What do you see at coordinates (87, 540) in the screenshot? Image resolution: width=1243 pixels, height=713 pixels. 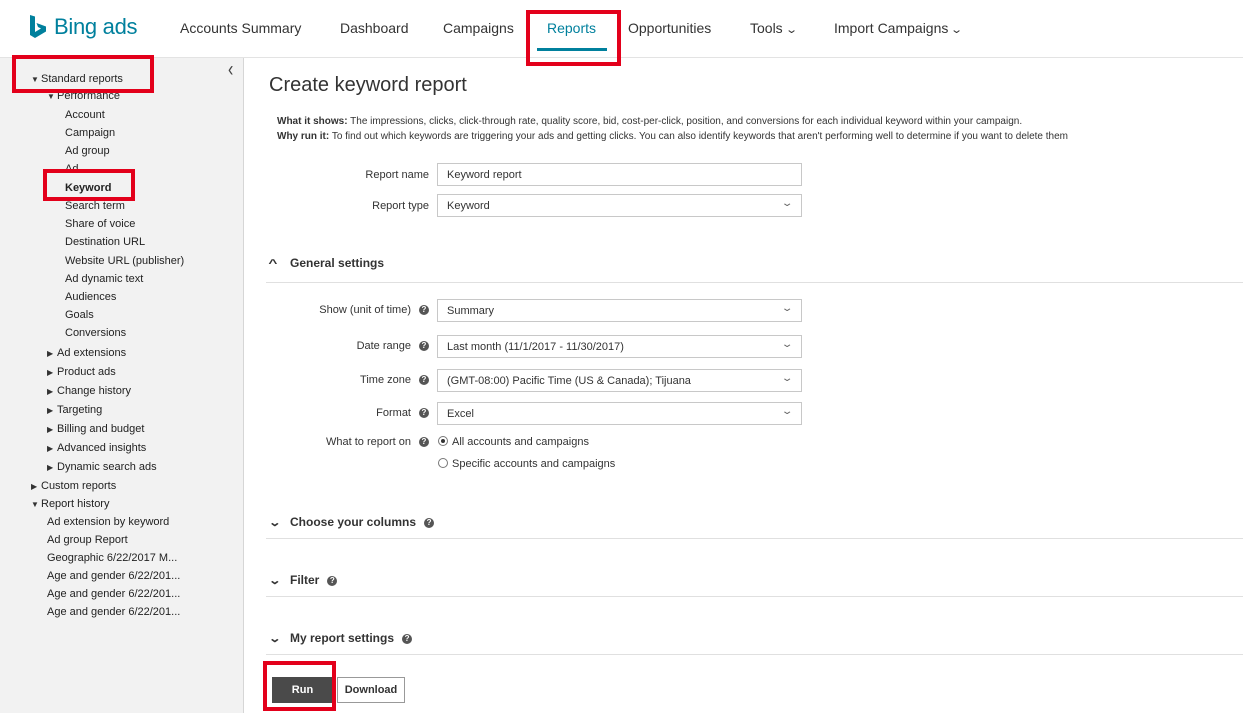 I see `history-item: Ad group Report` at bounding box center [87, 540].